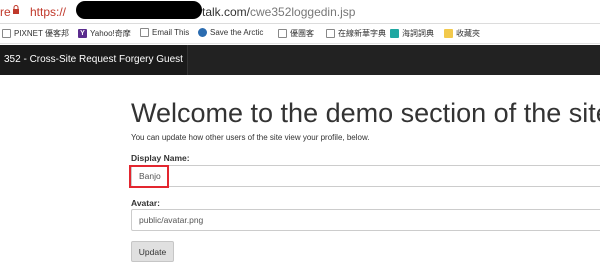 The image size is (600, 278). I want to click on bookmark-youtuanke: 優團客, so click(296, 33).